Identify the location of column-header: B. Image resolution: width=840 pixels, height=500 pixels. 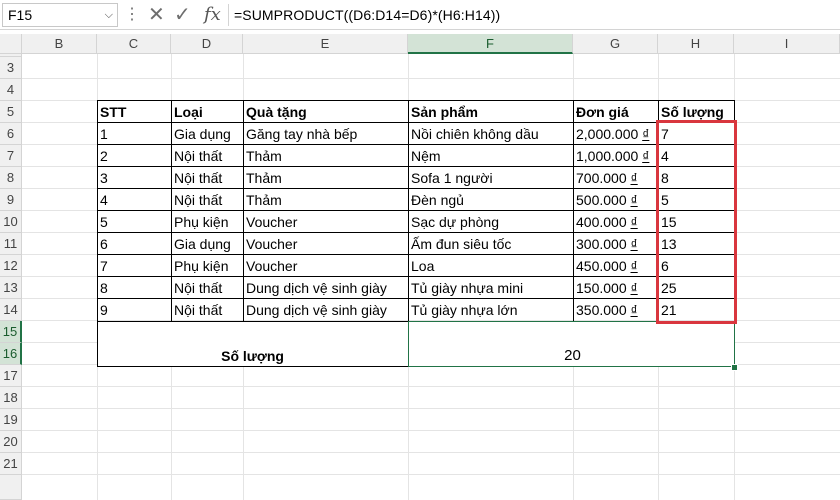
(59, 44).